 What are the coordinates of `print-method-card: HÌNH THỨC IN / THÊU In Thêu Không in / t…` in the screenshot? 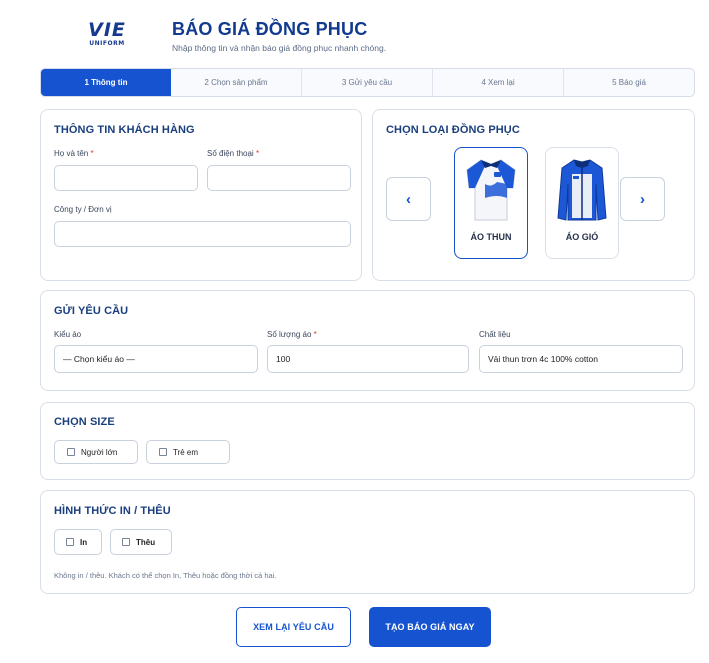 It's located at (367, 542).